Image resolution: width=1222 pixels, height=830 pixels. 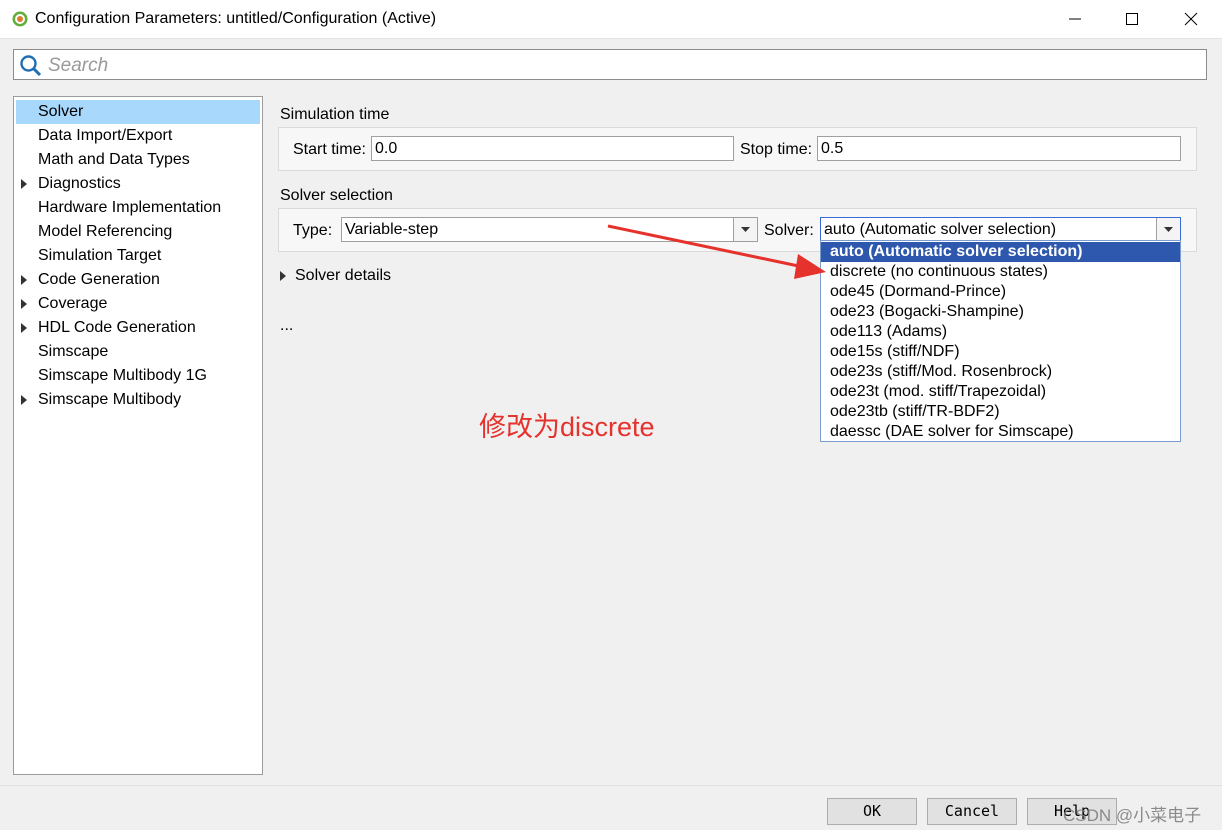 I want to click on simulink-gear-icon, so click(x=20, y=19).